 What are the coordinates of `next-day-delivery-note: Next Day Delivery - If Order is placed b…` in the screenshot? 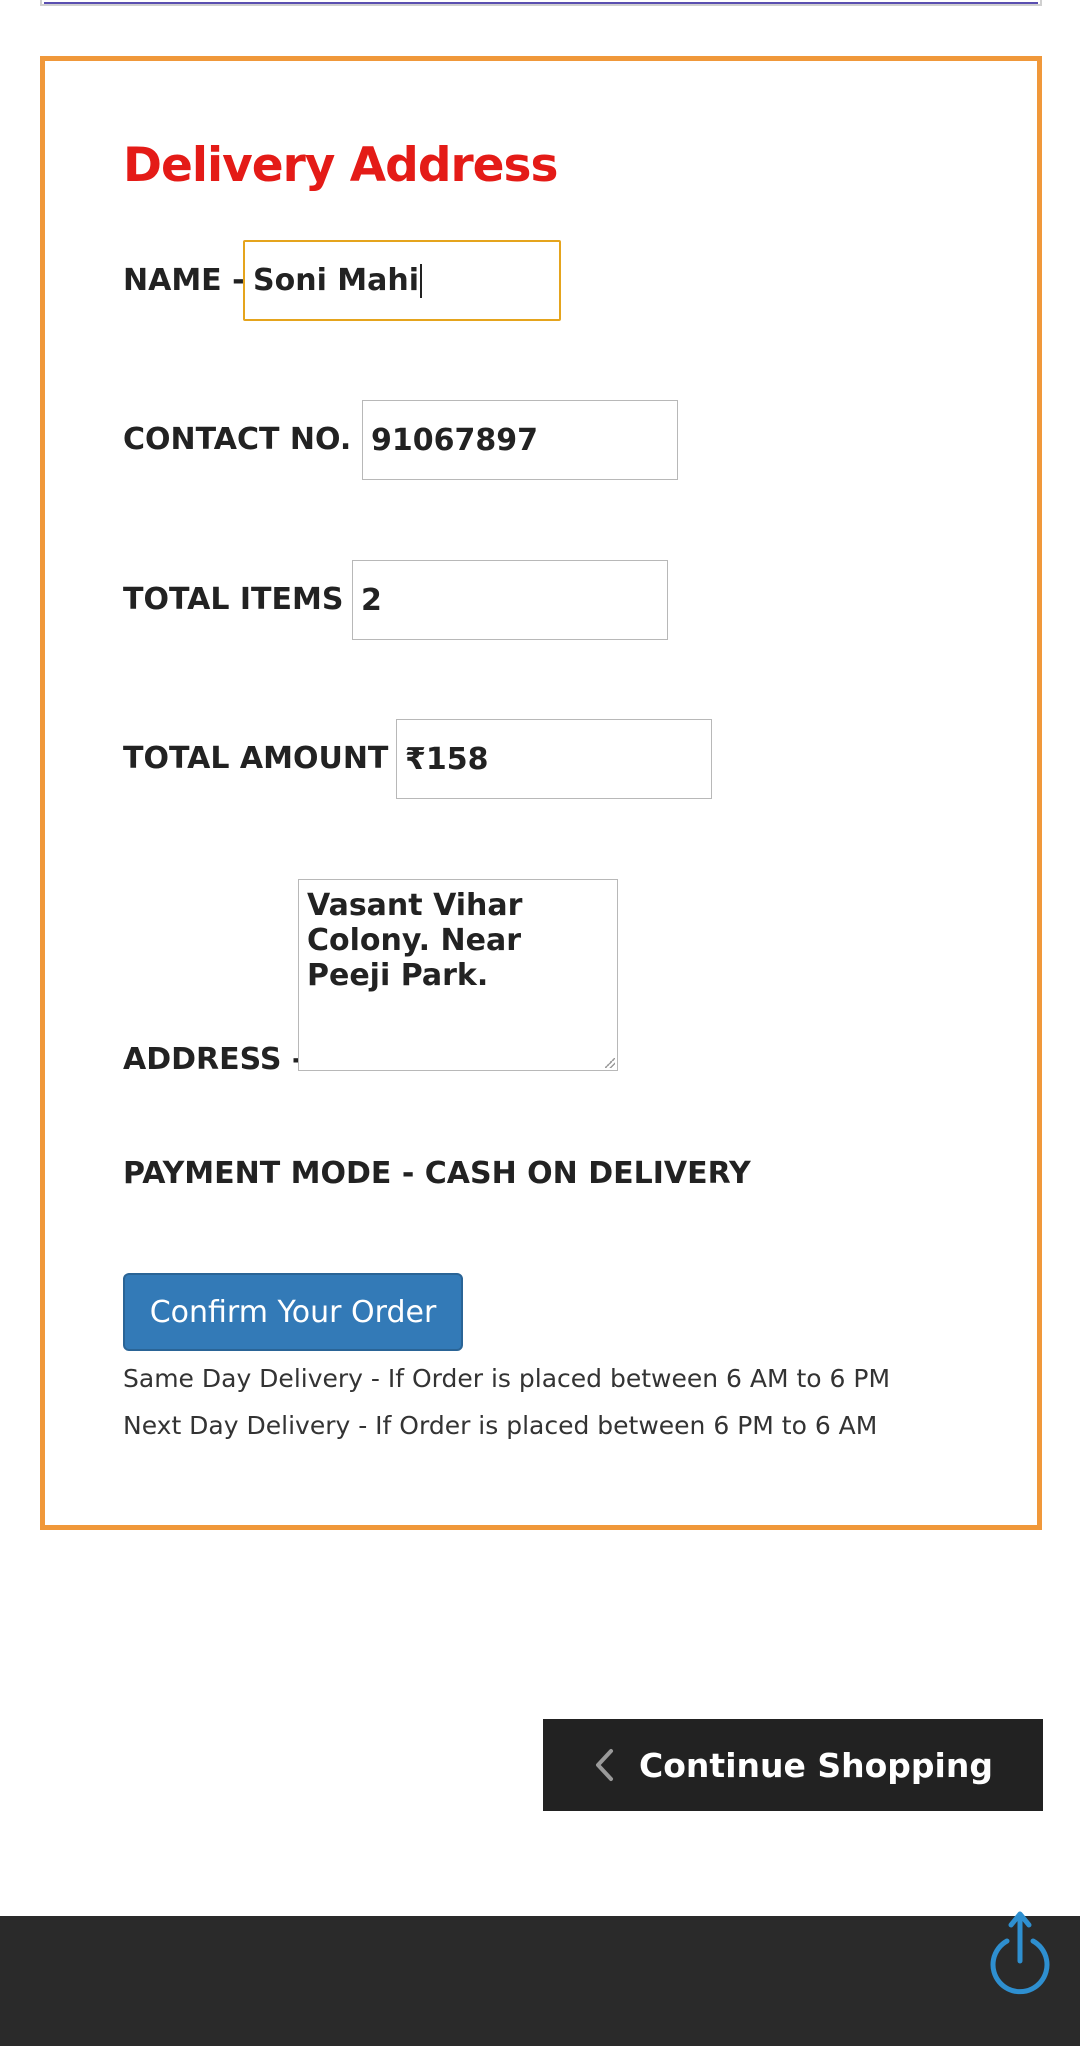 It's located at (500, 1425).